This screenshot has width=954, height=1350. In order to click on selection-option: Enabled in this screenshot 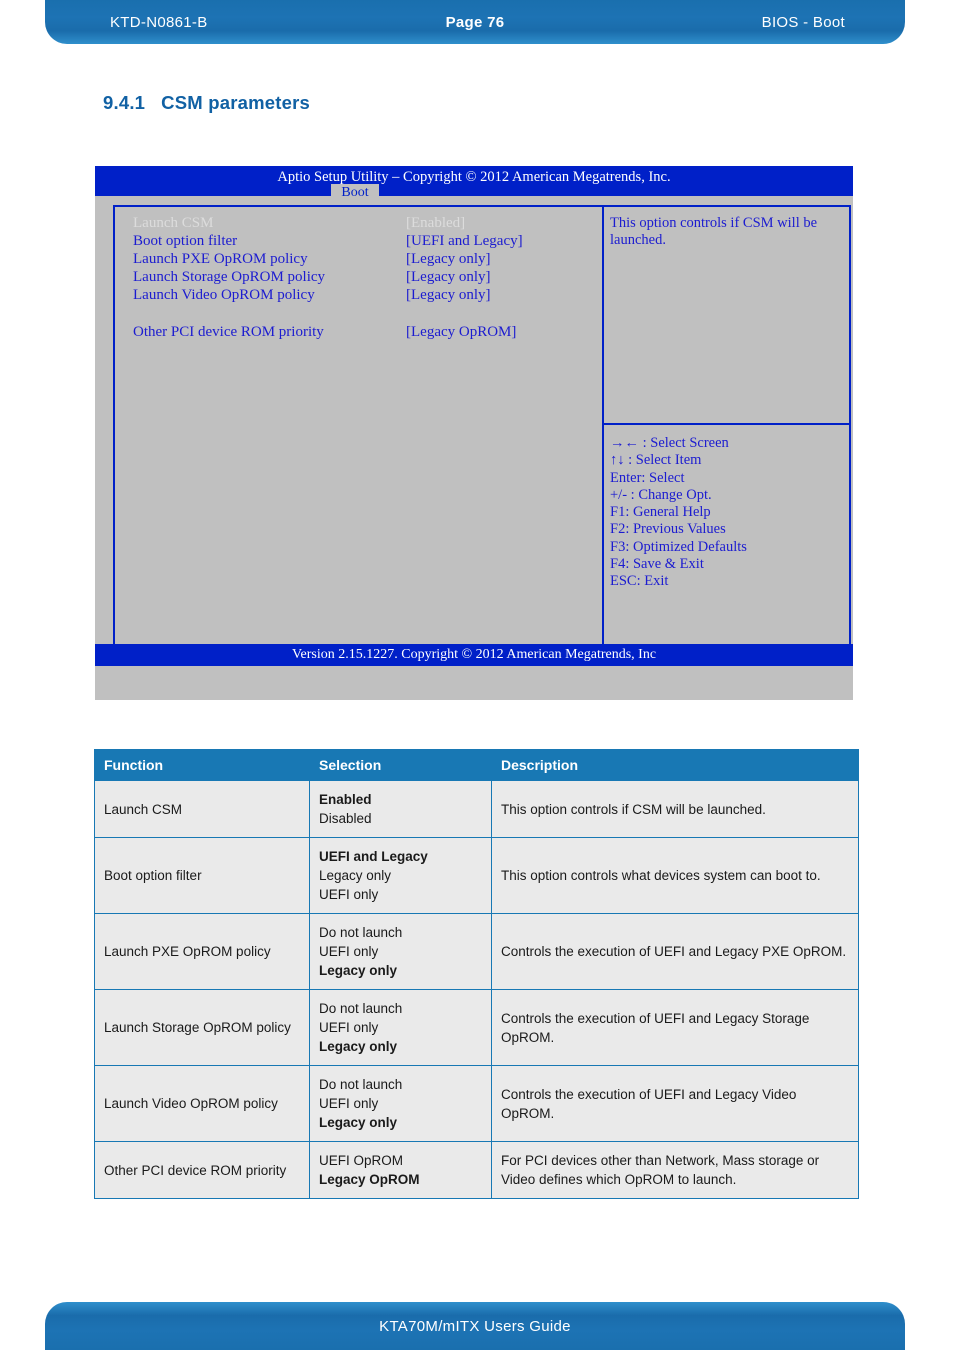, I will do `click(345, 799)`.